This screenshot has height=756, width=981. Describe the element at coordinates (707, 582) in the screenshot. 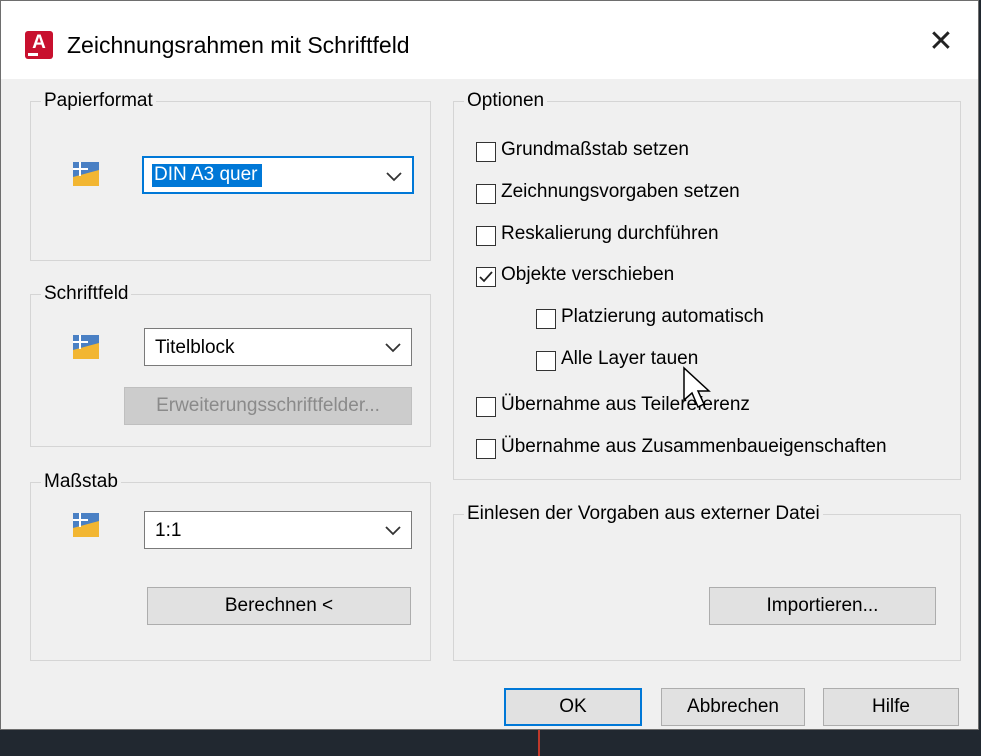

I see `einlesen-group: Einlesen der Vorgaben aus externer Datei` at that location.